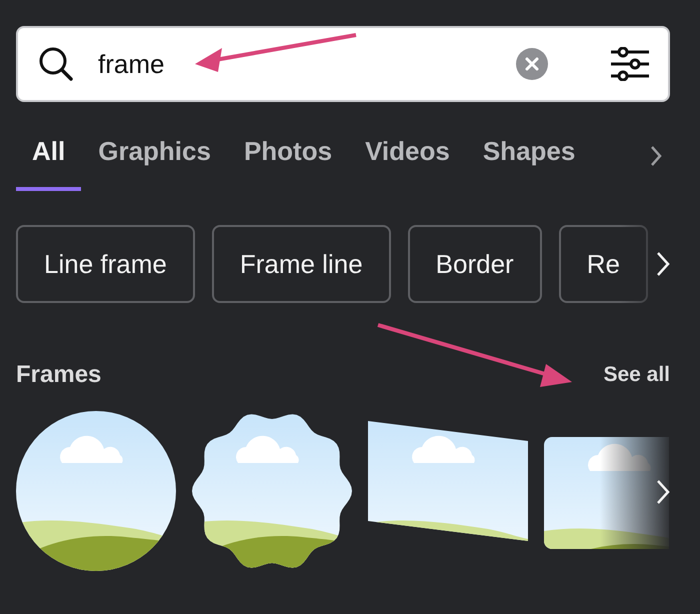 The height and width of the screenshot is (614, 700). Describe the element at coordinates (49, 155) in the screenshot. I see `category-tab: All` at that location.